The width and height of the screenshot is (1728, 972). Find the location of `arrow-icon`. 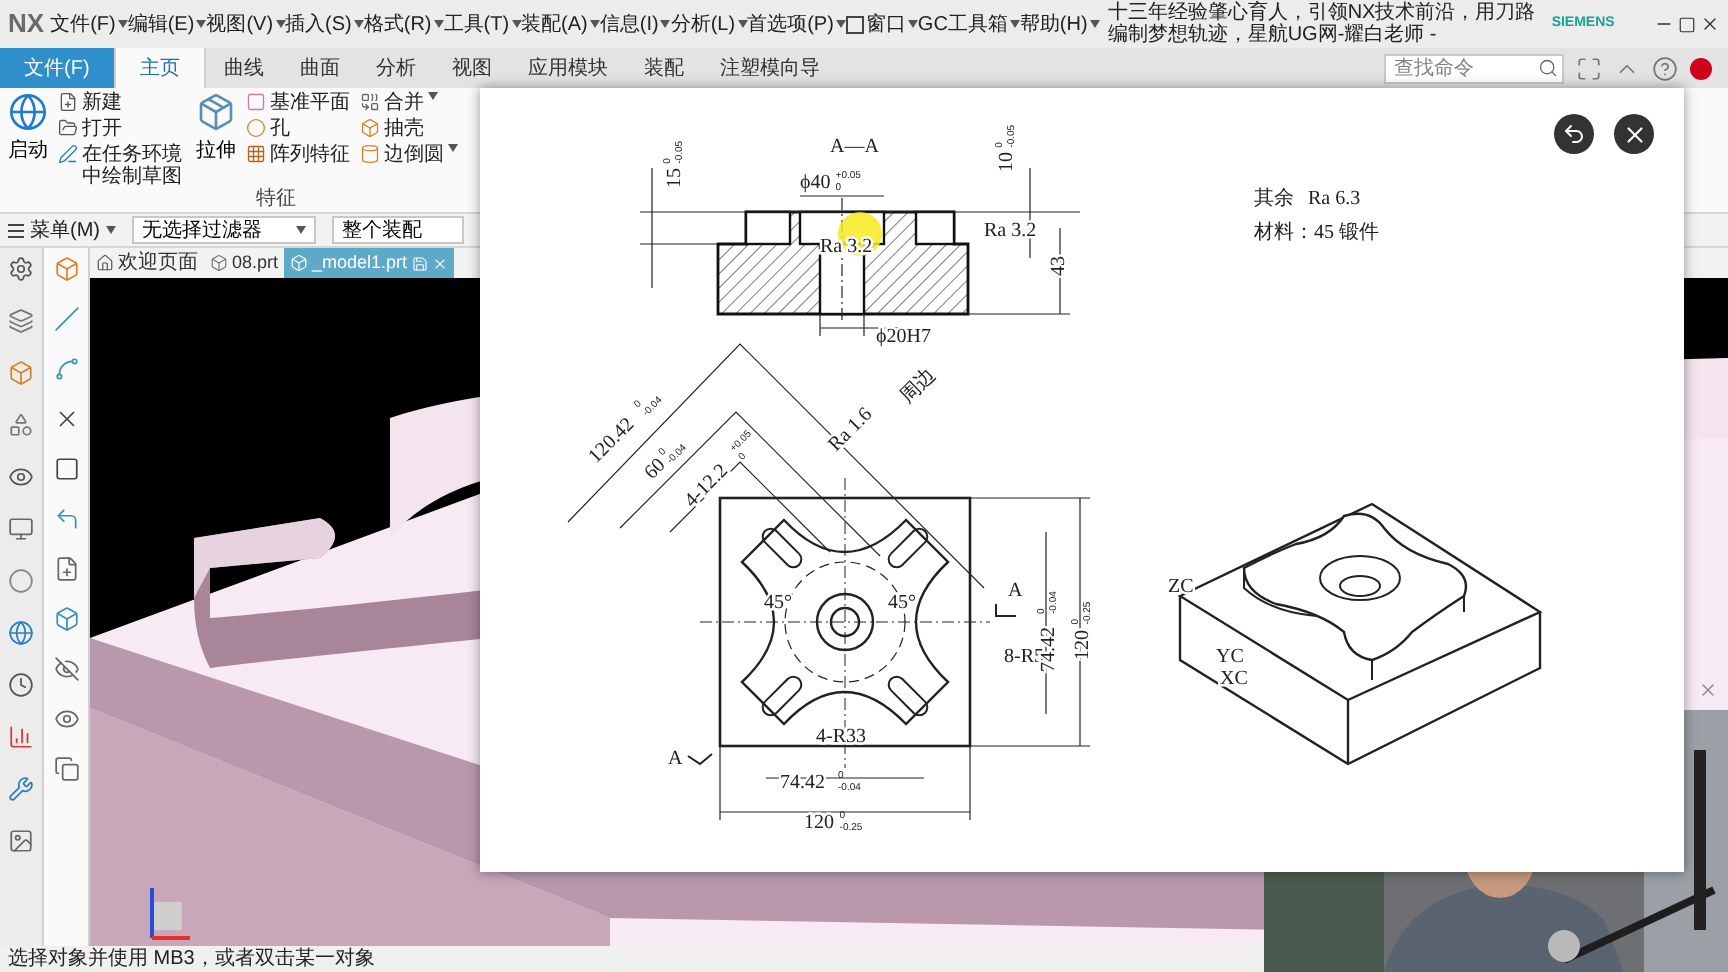

arrow-icon is located at coordinates (66, 519).